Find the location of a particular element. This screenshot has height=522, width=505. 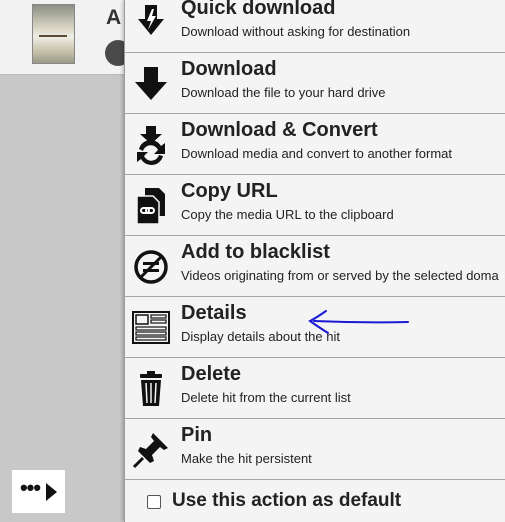

hit-title: A is located at coordinates (114, 17).